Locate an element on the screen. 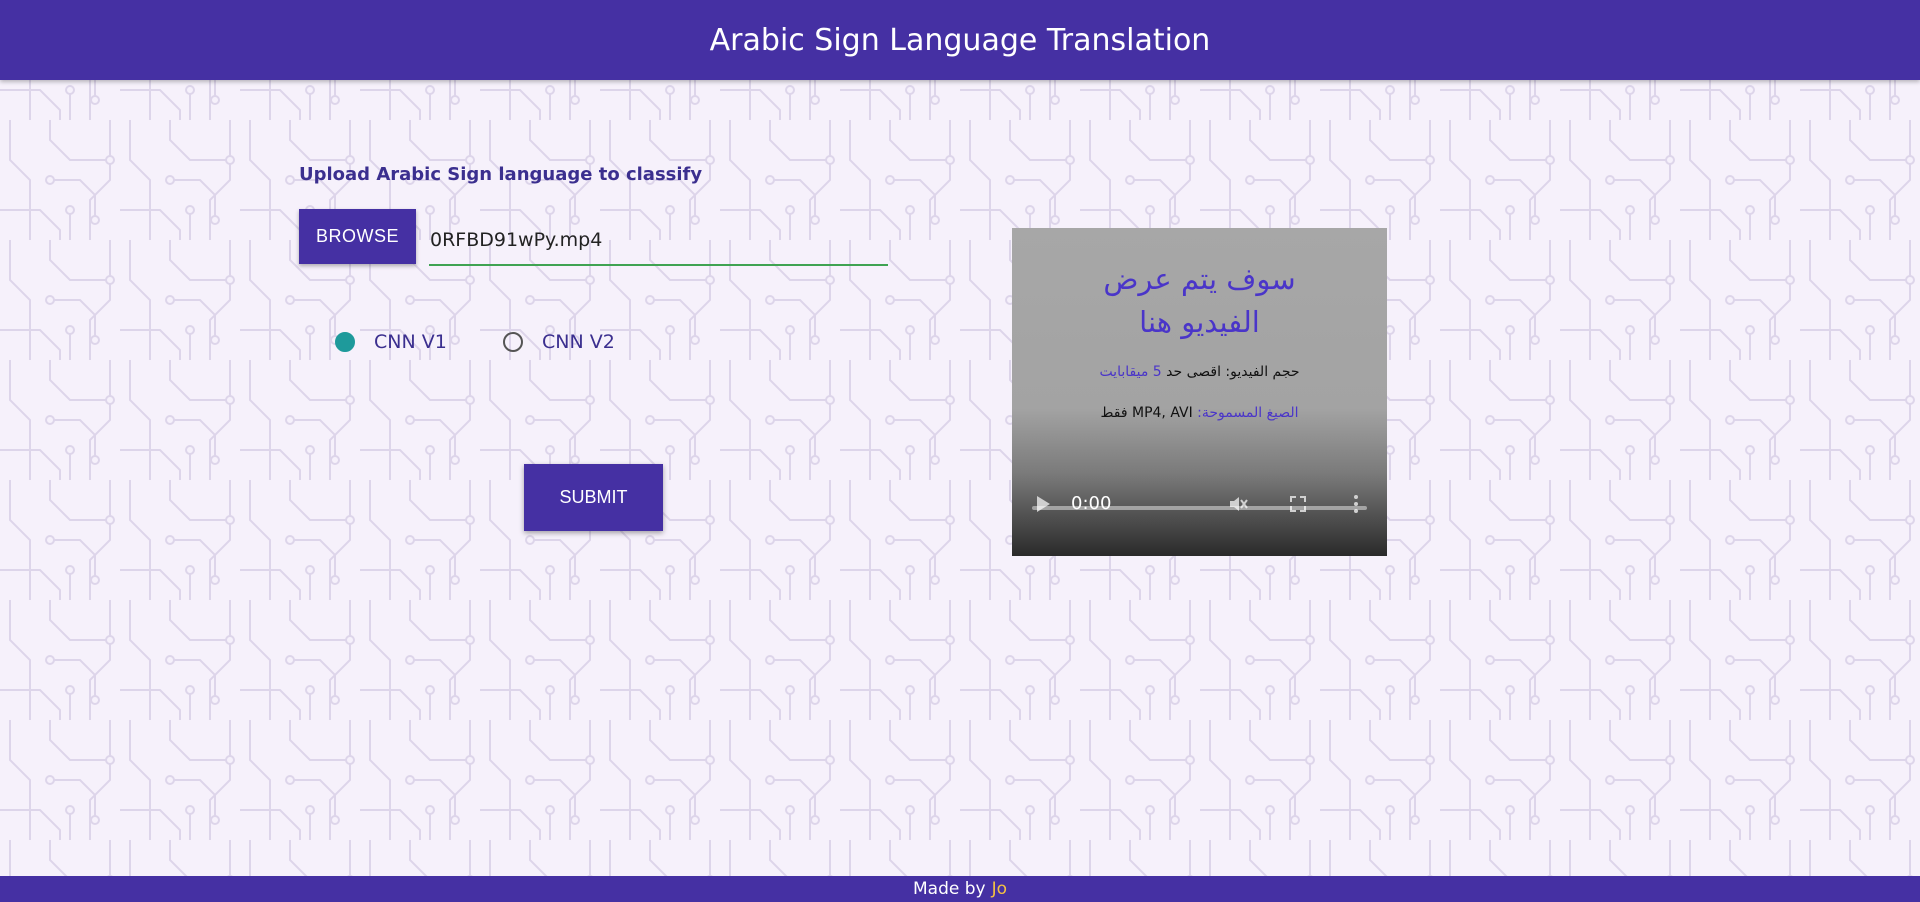 The image size is (1920, 902). page-title: Arabic Sign Language Translation is located at coordinates (960, 40).